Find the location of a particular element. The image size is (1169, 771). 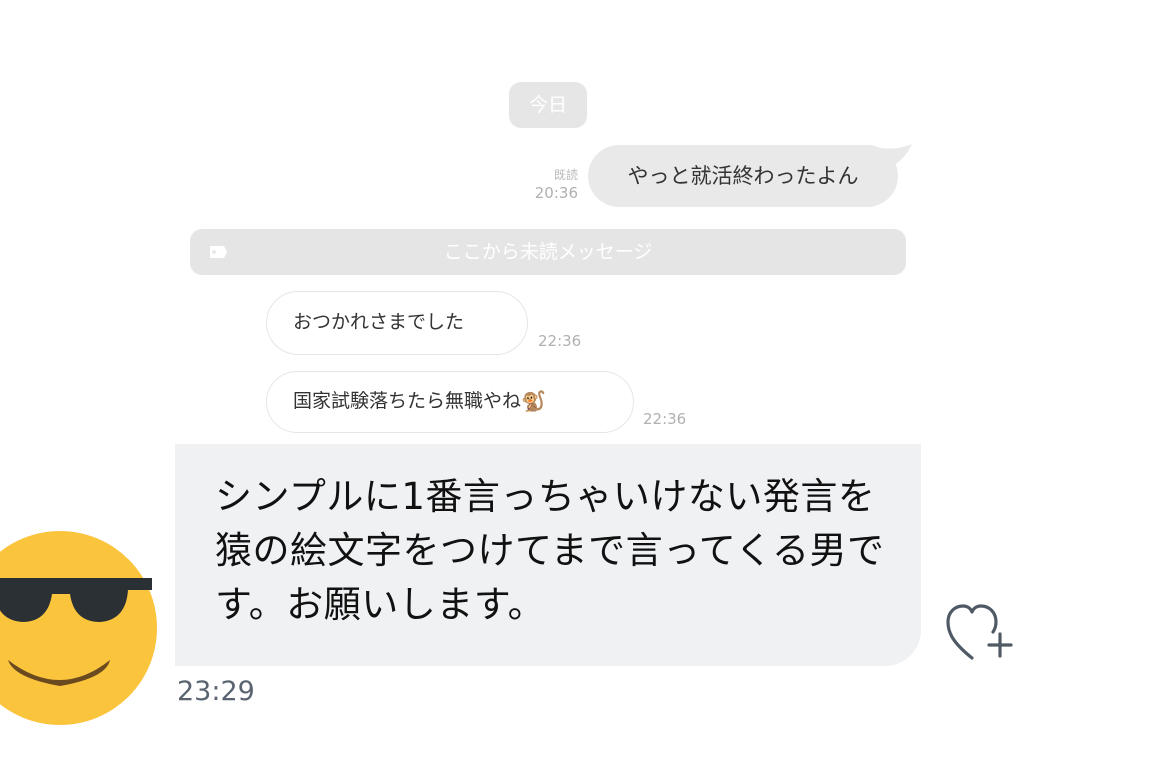

received-message-bubble: おつかれさまでした is located at coordinates (397, 323).